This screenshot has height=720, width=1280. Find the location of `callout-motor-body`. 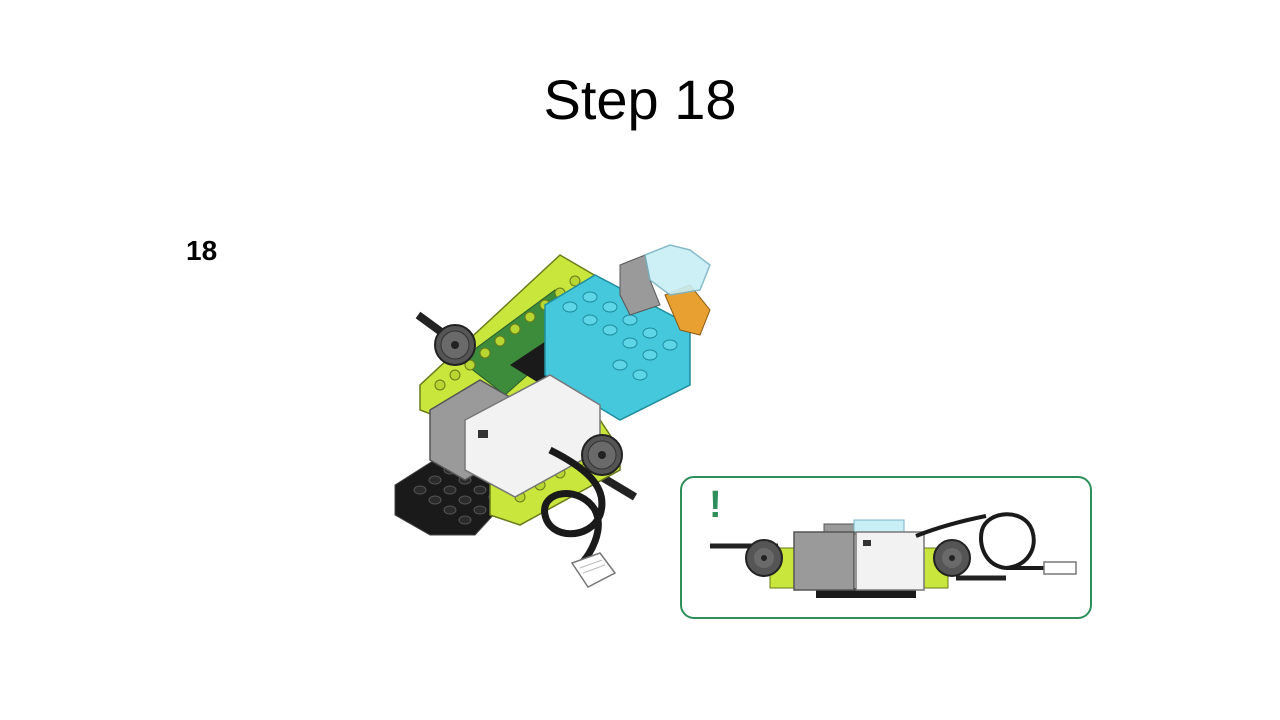

callout-motor-body is located at coordinates (824, 561).